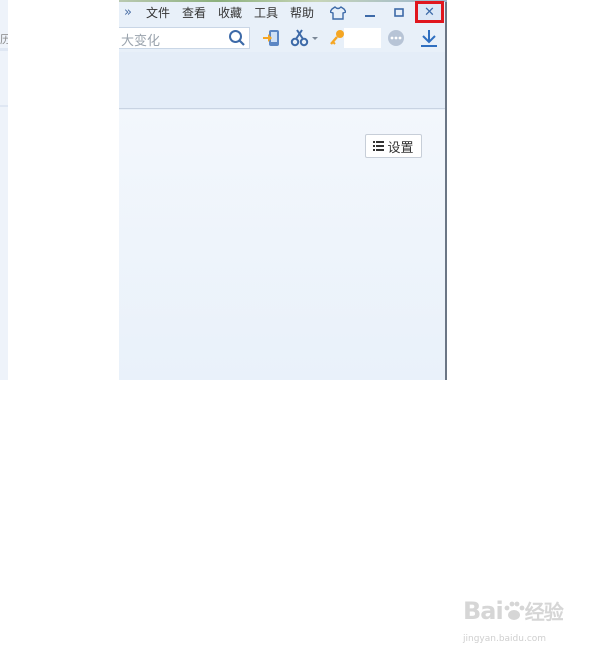  Describe the element at coordinates (379, 146) in the screenshot. I see `list-icon` at that location.